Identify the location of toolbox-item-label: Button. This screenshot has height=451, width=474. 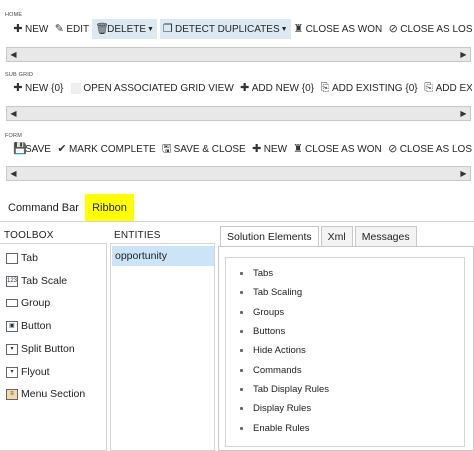
(36, 326).